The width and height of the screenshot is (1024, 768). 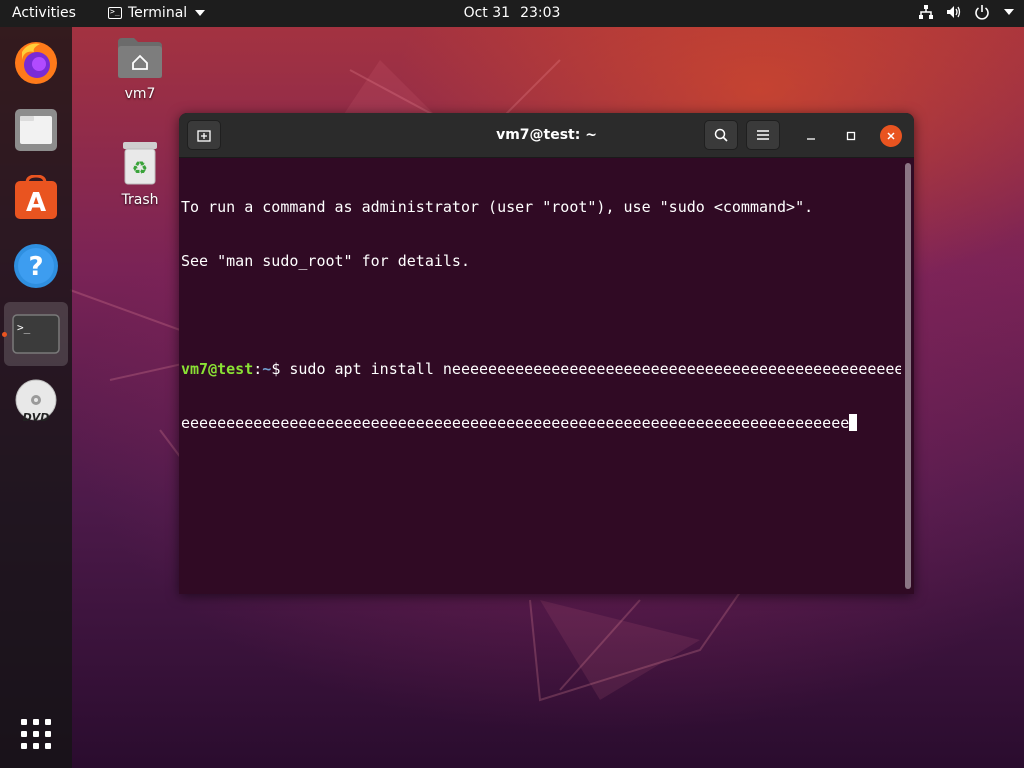 What do you see at coordinates (926, 12) in the screenshot?
I see `network-icon` at bounding box center [926, 12].